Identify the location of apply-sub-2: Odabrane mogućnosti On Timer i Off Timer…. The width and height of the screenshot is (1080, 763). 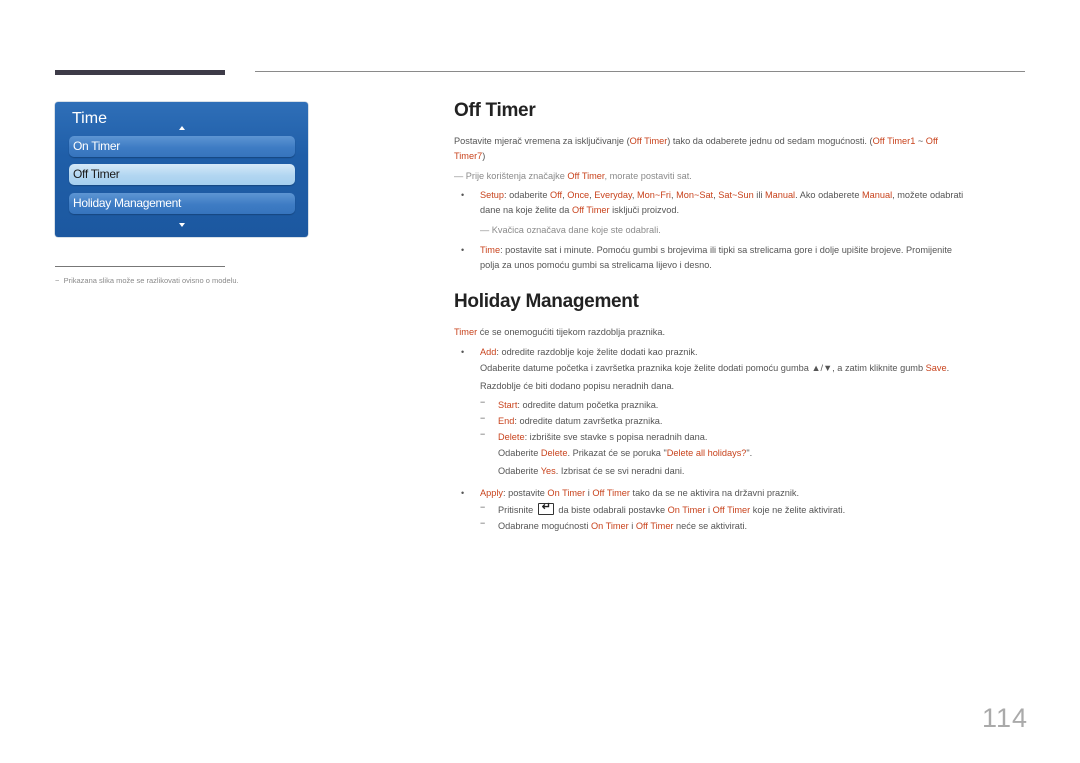
(623, 526).